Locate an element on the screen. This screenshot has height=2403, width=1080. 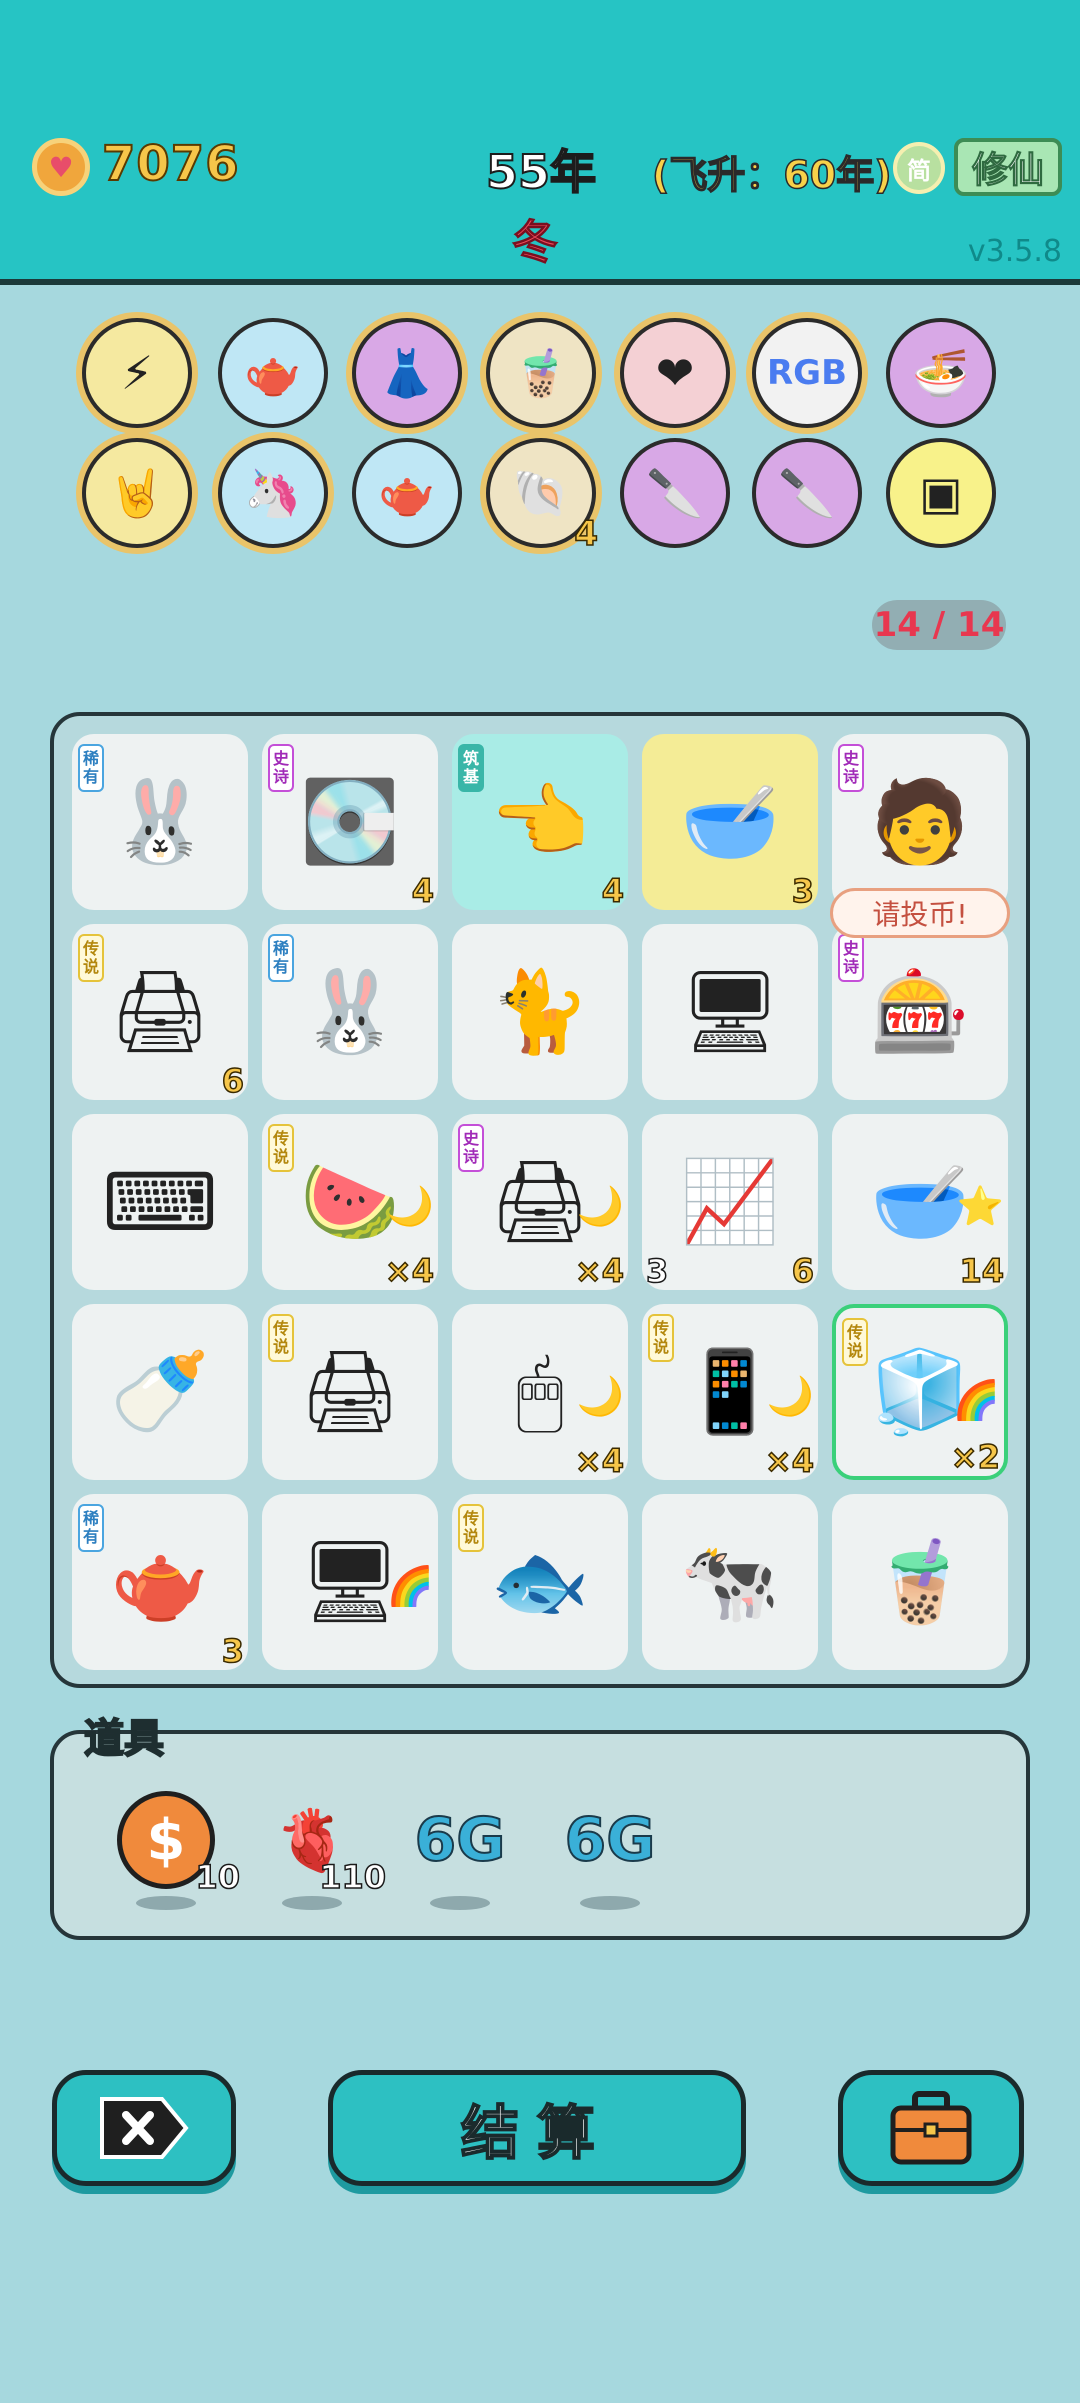
briefcase-button is located at coordinates (931, 2128).